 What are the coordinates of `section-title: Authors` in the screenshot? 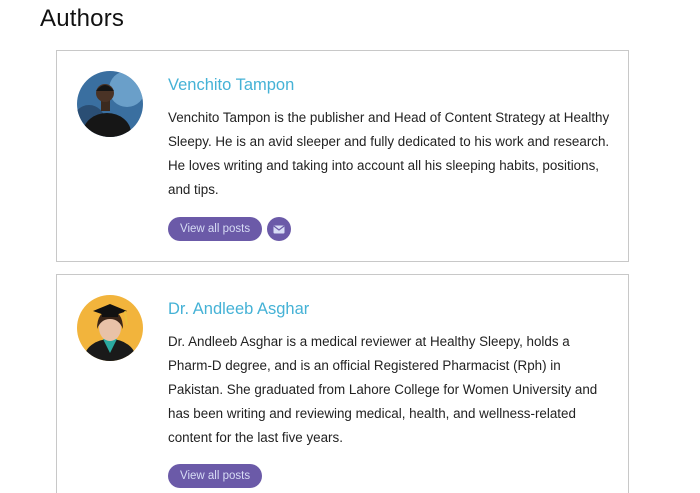 It's located at (82, 18).